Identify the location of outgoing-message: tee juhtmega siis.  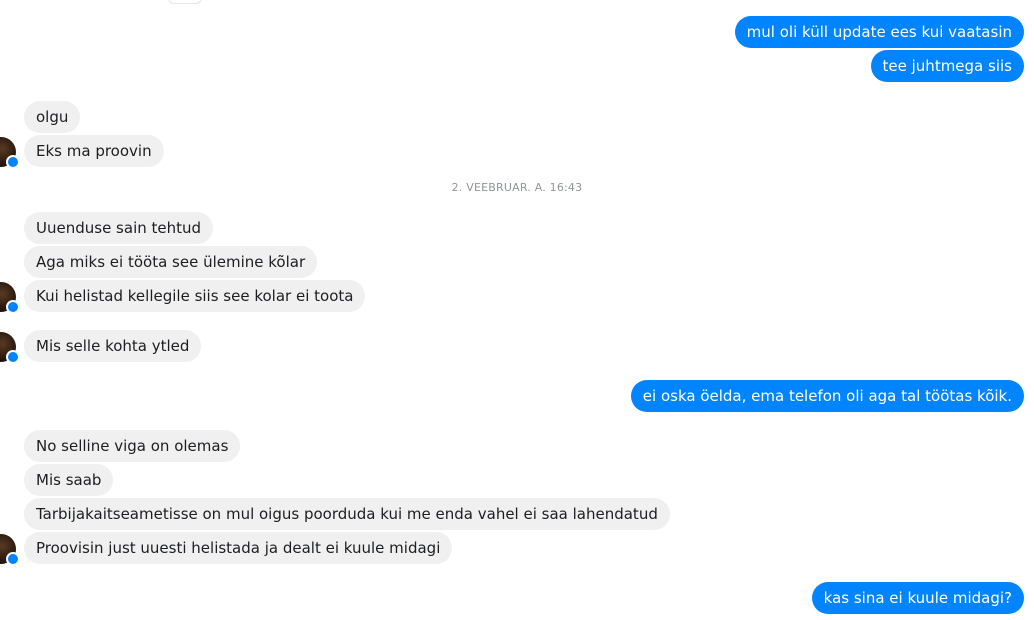
(947, 66).